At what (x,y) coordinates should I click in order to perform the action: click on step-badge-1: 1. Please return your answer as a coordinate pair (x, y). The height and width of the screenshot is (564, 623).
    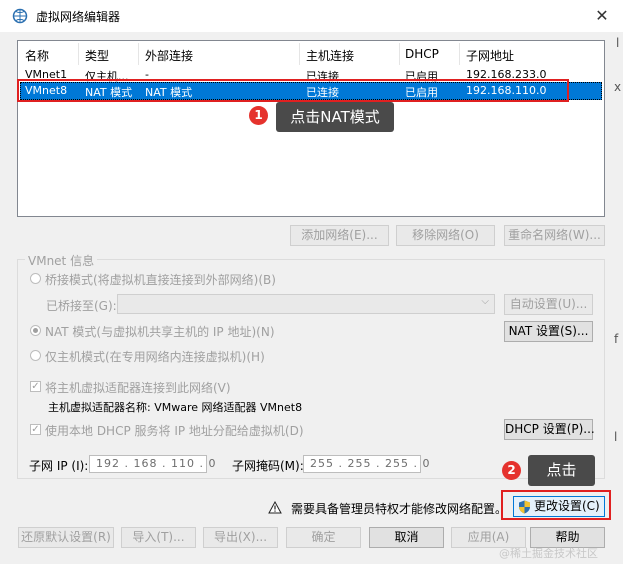
    Looking at the image, I should click on (258, 115).